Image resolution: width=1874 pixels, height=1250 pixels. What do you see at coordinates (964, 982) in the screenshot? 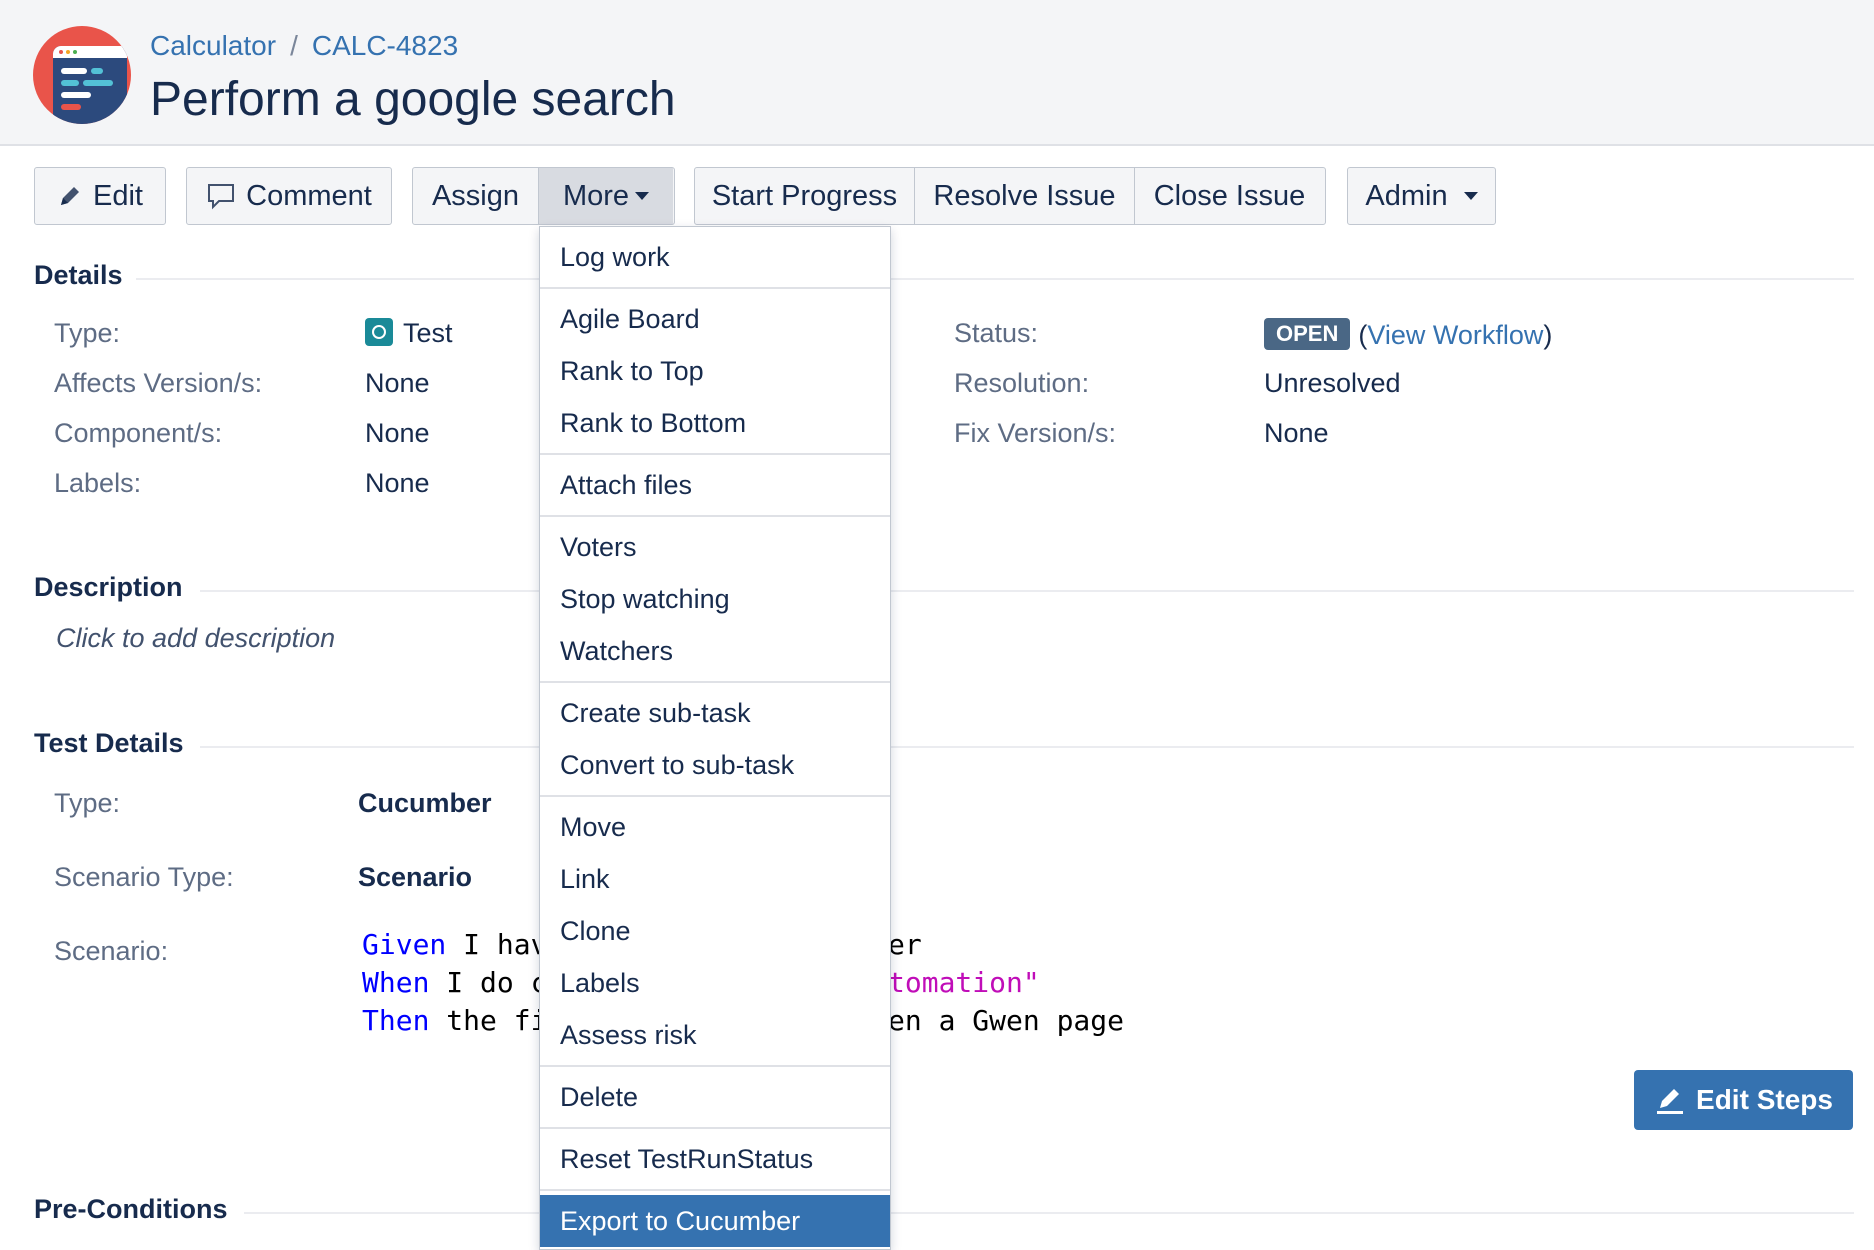
I see `scenario-line-2-tail: tomation"` at bounding box center [964, 982].